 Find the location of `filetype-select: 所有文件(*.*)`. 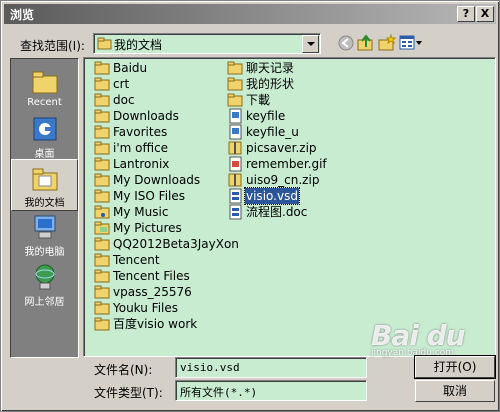

filetype-select: 所有文件(*.*) is located at coordinates (271, 390).